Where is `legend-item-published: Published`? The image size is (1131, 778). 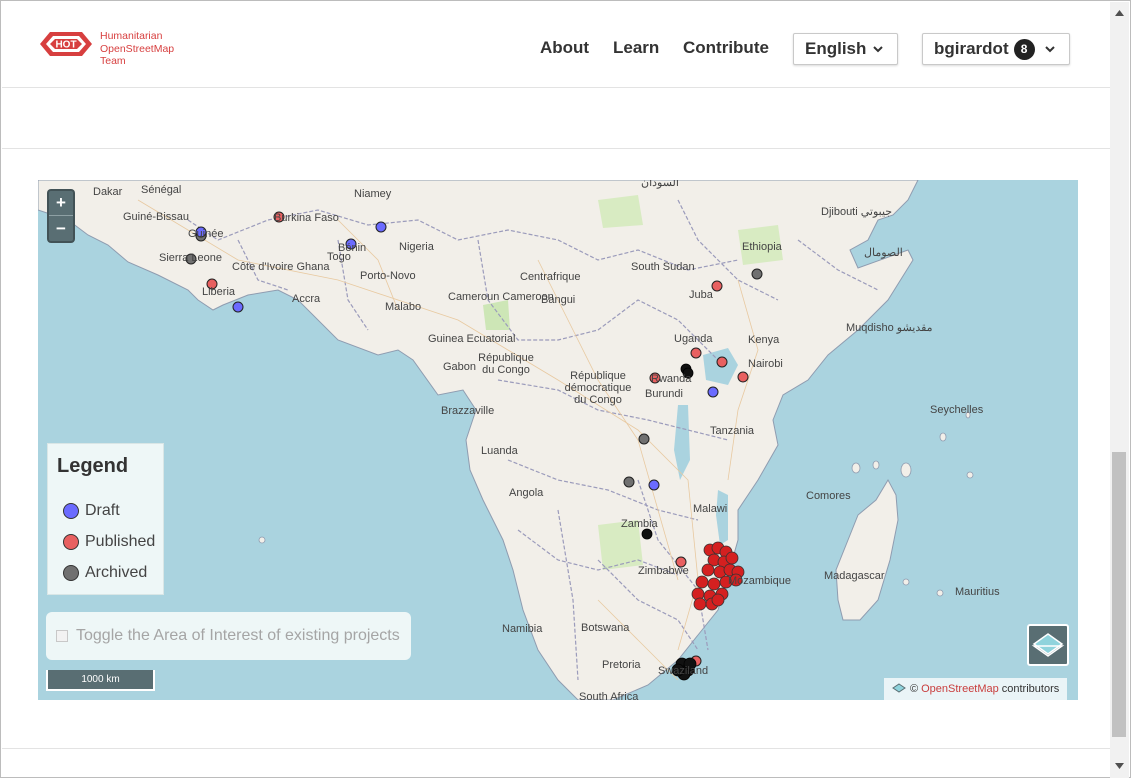 legend-item-published: Published is located at coordinates (109, 542).